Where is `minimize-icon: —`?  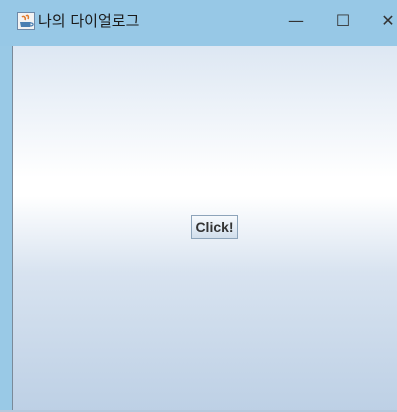
minimize-icon: — is located at coordinates (296, 21).